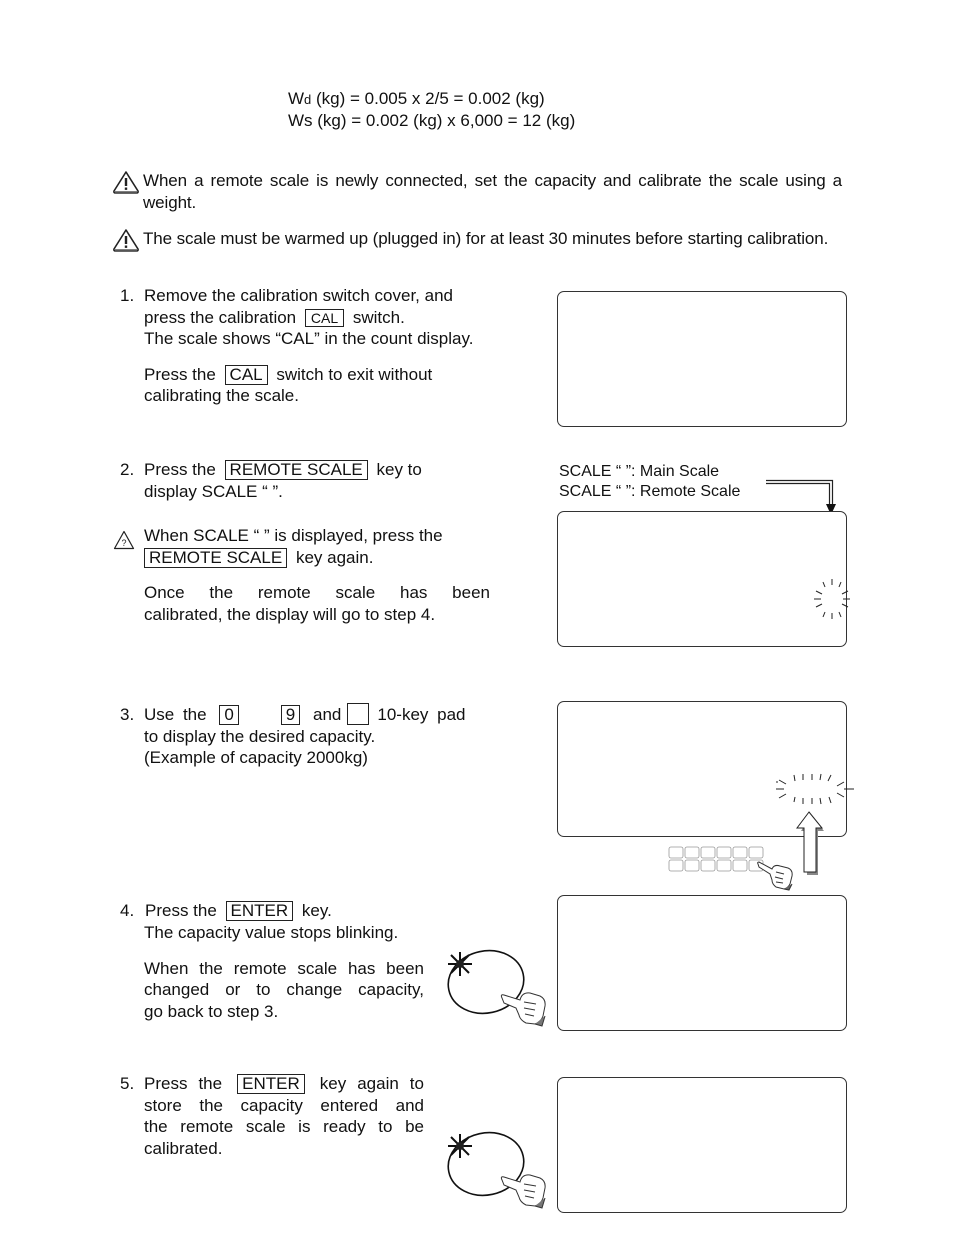  What do you see at coordinates (354, 374) in the screenshot?
I see `step-text-part: switch to exit without` at bounding box center [354, 374].